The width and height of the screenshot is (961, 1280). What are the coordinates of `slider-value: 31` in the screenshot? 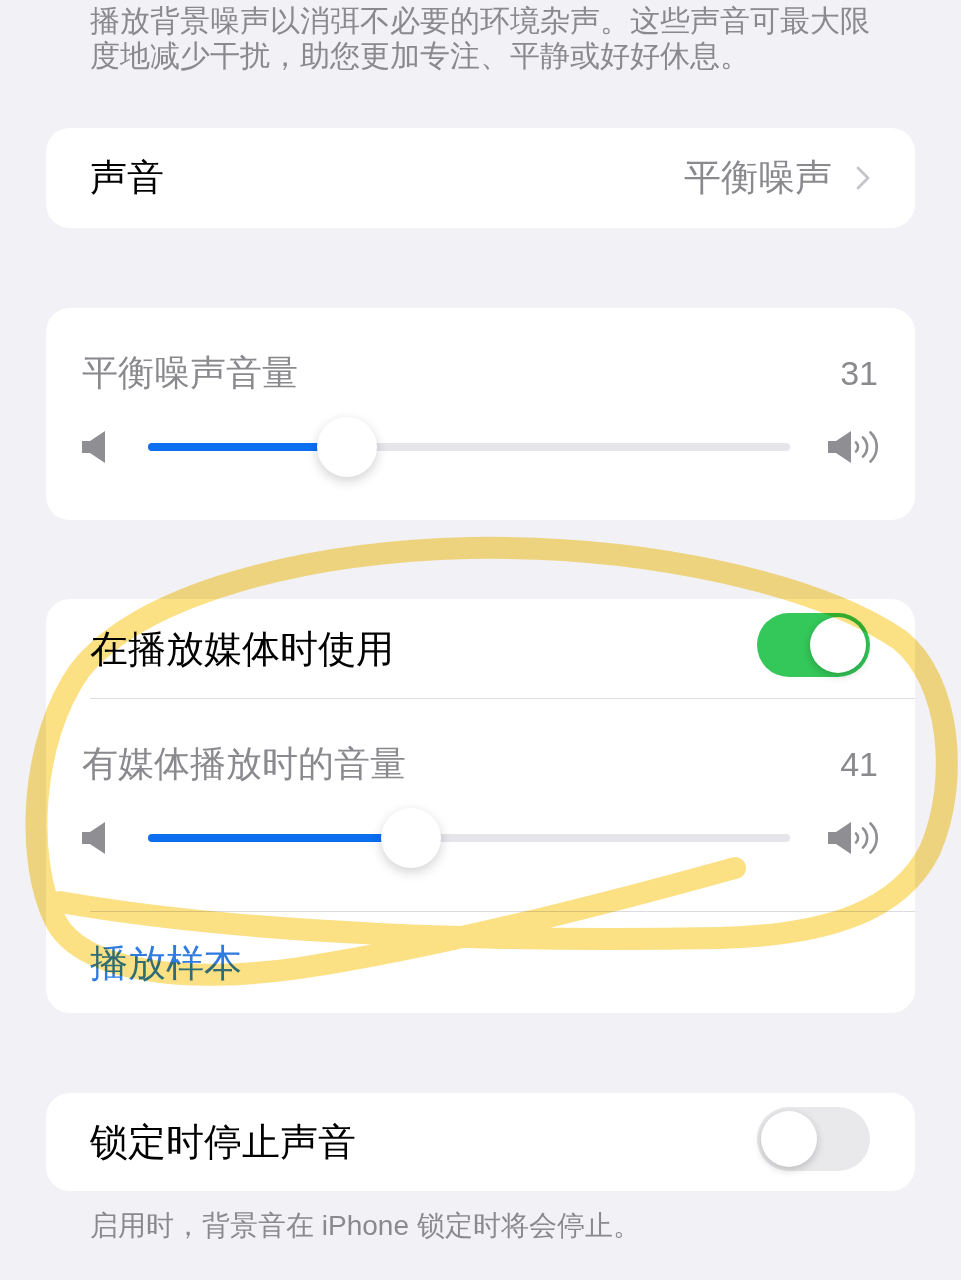 It's located at (859, 373).